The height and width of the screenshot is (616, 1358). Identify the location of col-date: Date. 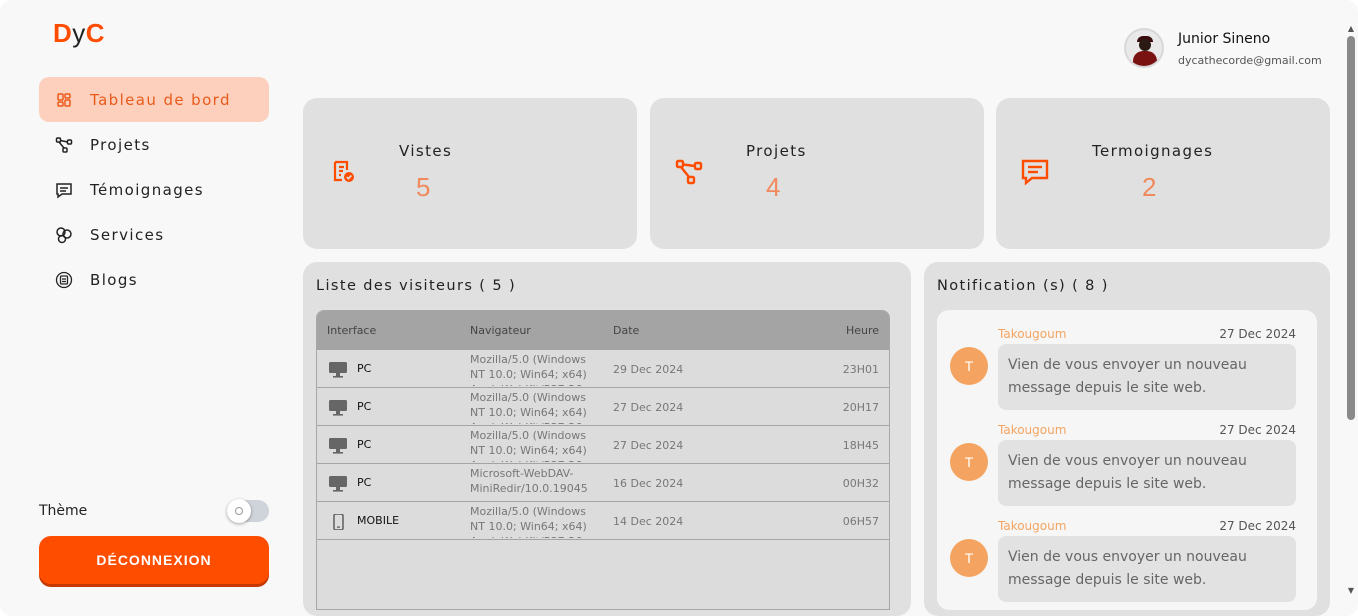
(626, 330).